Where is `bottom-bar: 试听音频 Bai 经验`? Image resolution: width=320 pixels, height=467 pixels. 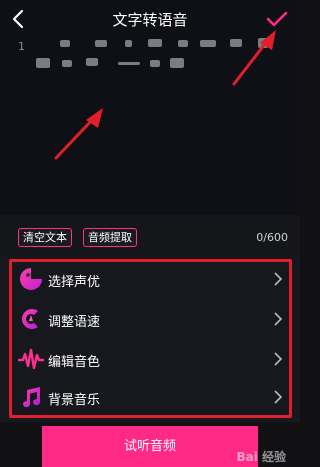
bottom-bar: 试听音频 Bai 经验 is located at coordinates (150, 444).